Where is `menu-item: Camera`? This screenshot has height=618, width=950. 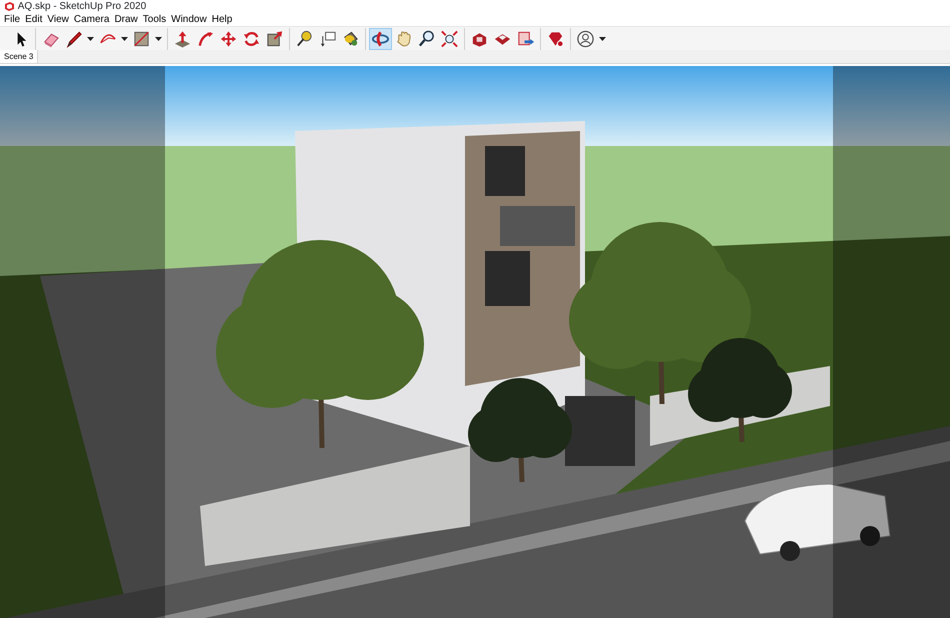
menu-item: Camera is located at coordinates (93, 19).